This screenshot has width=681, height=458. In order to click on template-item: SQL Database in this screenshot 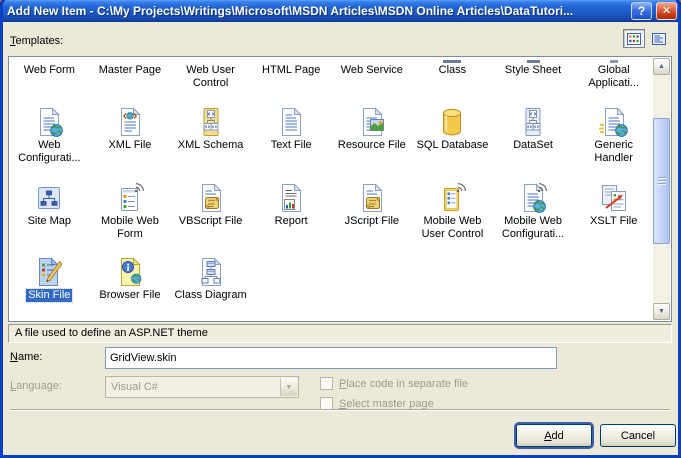, I will do `click(452, 144)`.